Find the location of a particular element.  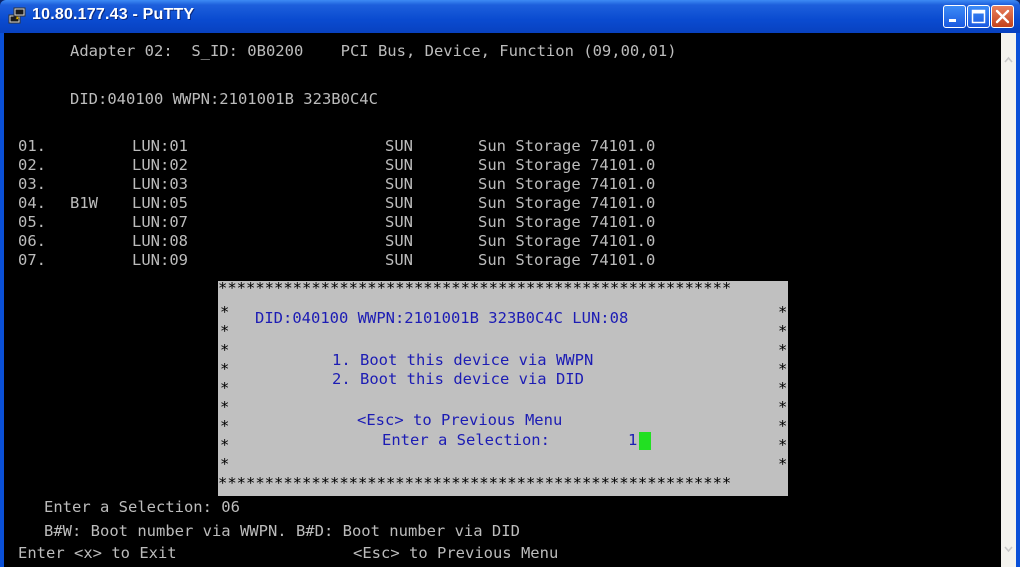

row-lun: LUN:07 is located at coordinates (160, 222).